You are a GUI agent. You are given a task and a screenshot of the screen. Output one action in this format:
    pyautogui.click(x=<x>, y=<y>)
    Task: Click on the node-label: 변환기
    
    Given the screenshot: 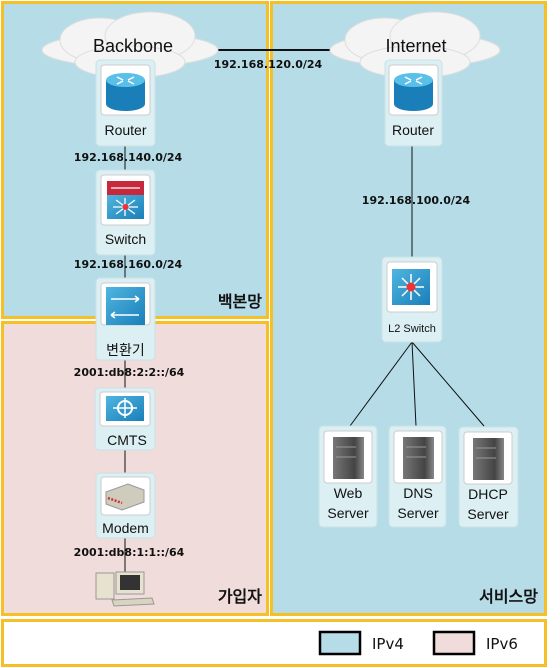 What is the action you would take?
    pyautogui.click(x=125, y=351)
    